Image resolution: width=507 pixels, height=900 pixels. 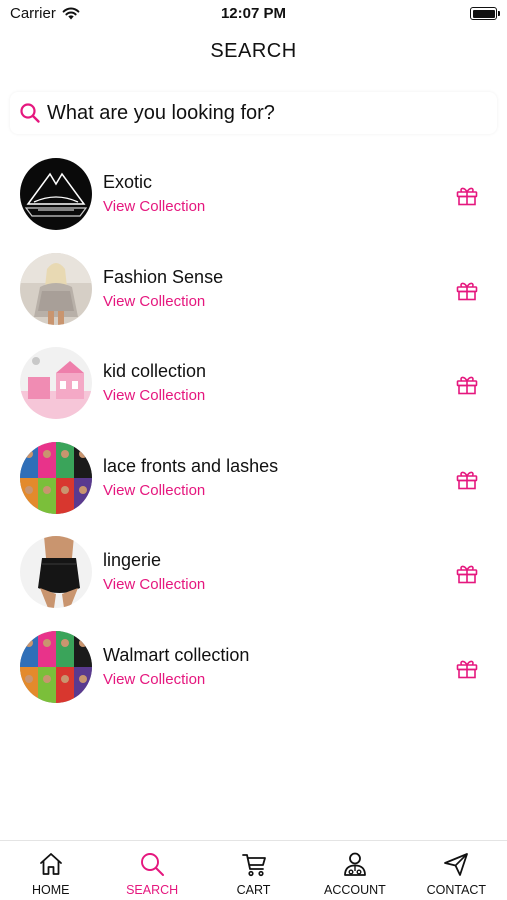 I want to click on tab-home: HOME, so click(x=50, y=870).